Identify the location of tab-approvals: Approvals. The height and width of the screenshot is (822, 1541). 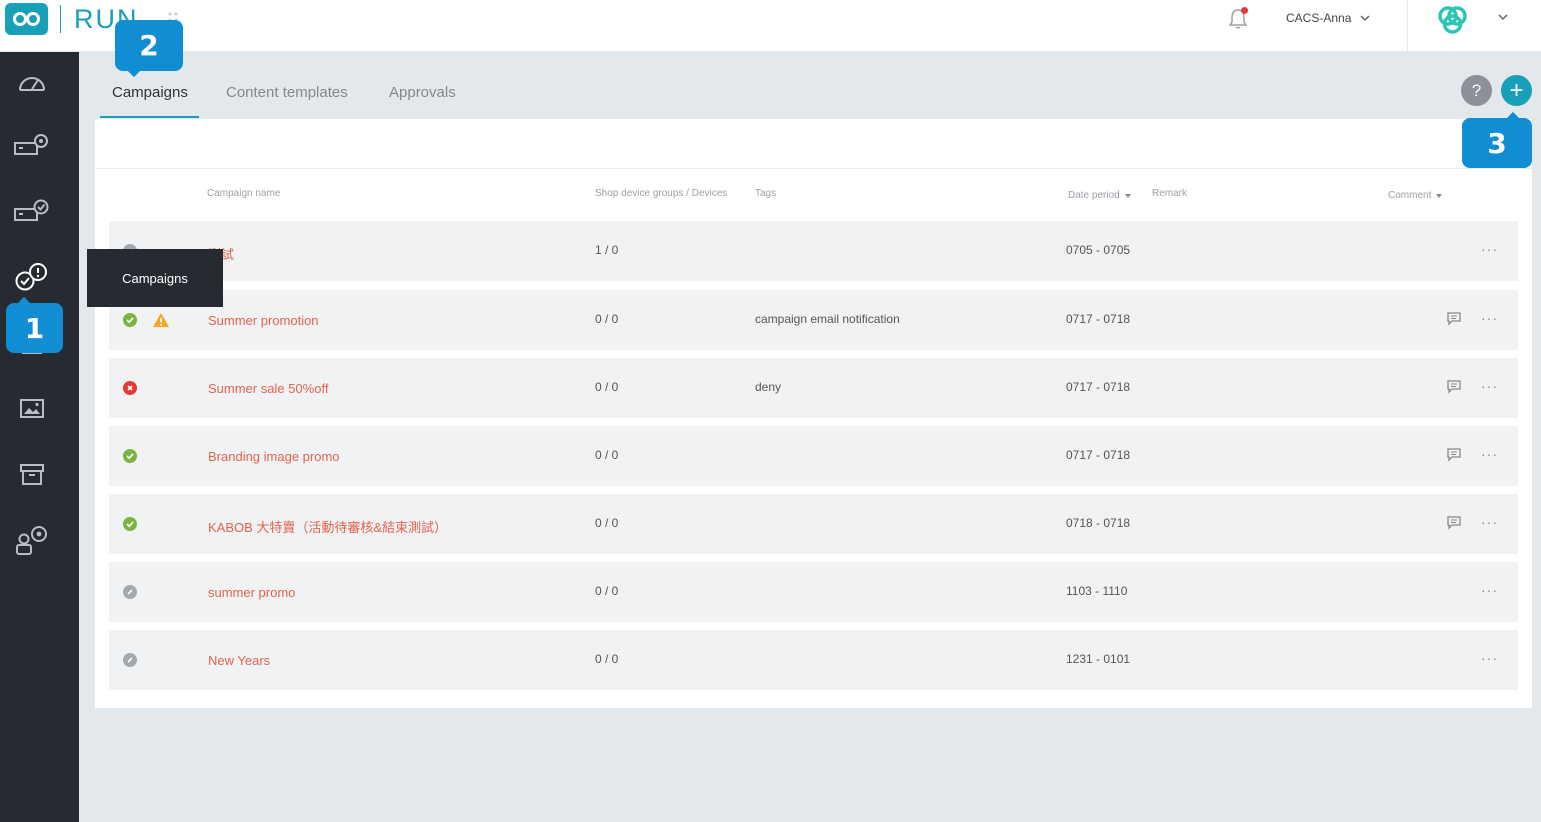
(422, 92).